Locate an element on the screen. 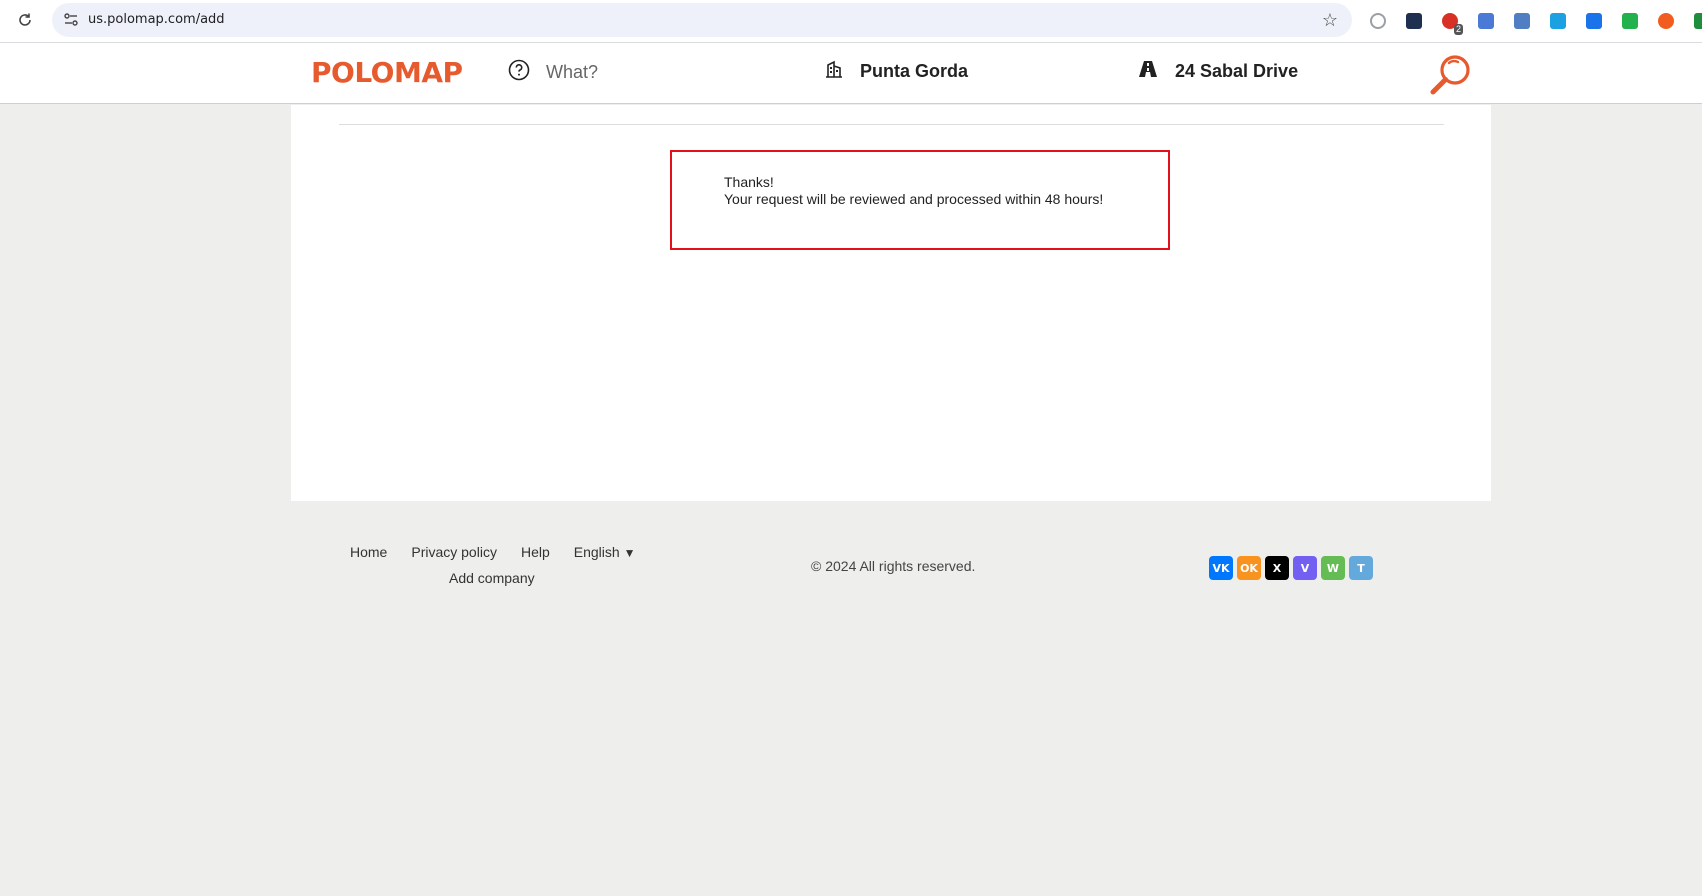  site-settings-icon is located at coordinates (71, 20).